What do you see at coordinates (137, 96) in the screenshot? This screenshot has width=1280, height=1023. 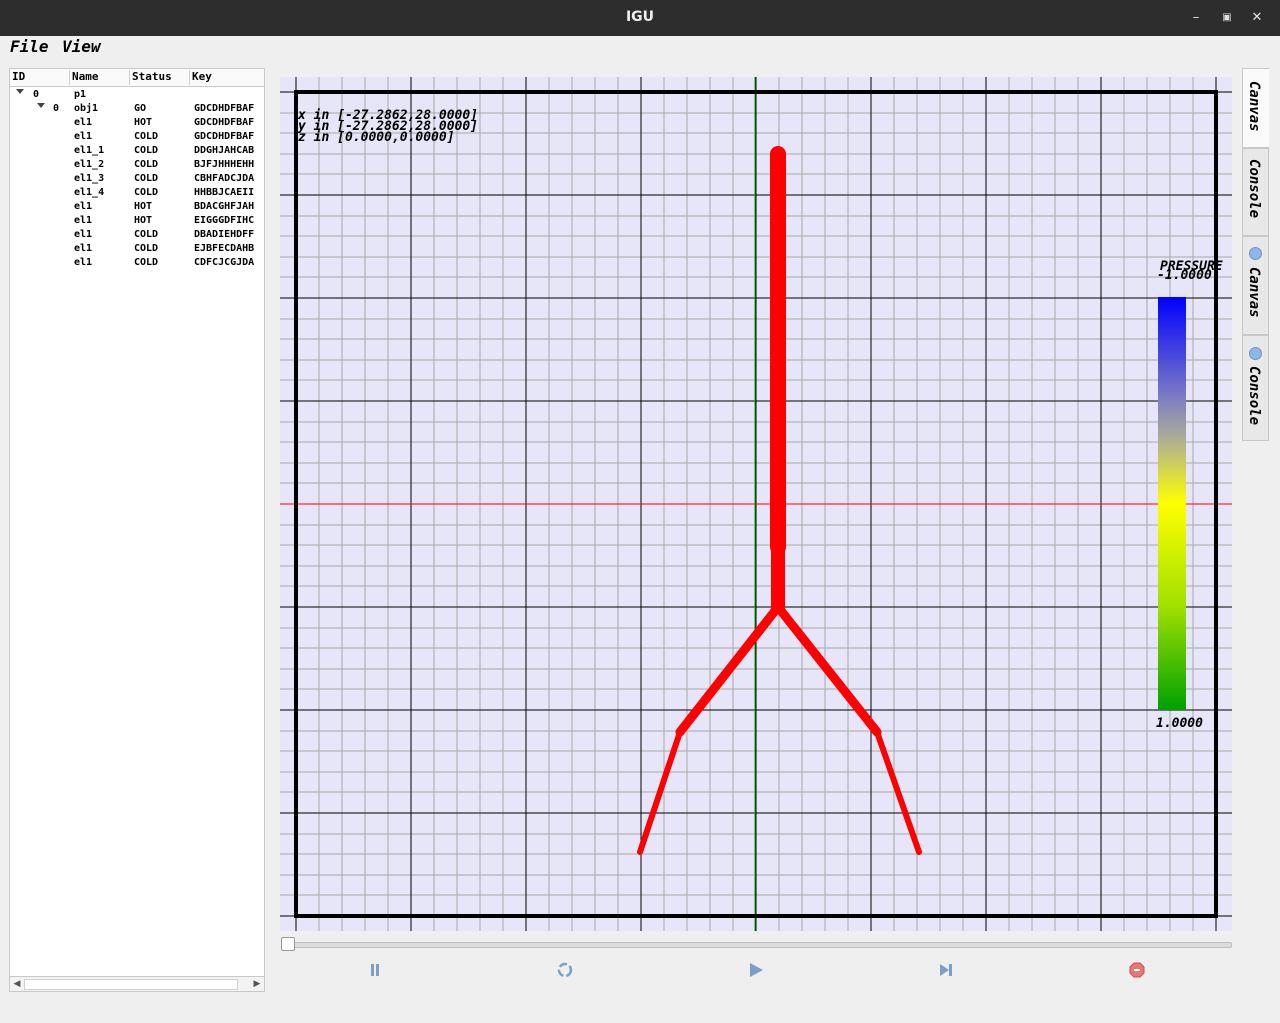 I see `tree-row: 0 p1` at bounding box center [137, 96].